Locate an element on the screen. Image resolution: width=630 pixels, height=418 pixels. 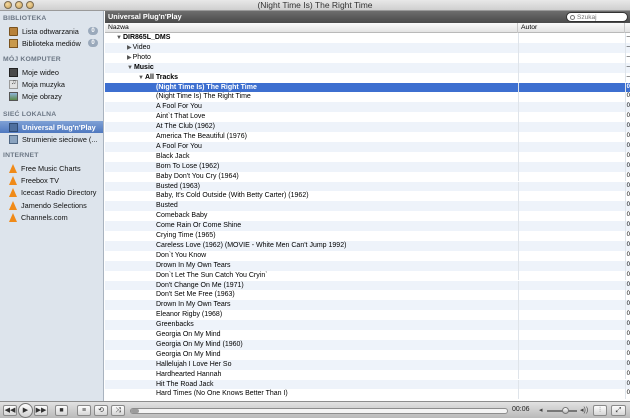
shuffle-icon: ⤨ is located at coordinates (118, 410).